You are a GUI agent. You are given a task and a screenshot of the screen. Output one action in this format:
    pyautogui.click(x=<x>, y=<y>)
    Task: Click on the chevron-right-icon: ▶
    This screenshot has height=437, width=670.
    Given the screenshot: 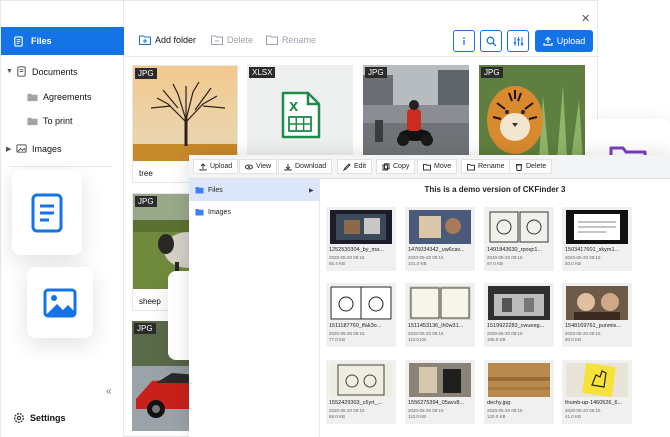 What is the action you would take?
    pyautogui.click(x=311, y=190)
    